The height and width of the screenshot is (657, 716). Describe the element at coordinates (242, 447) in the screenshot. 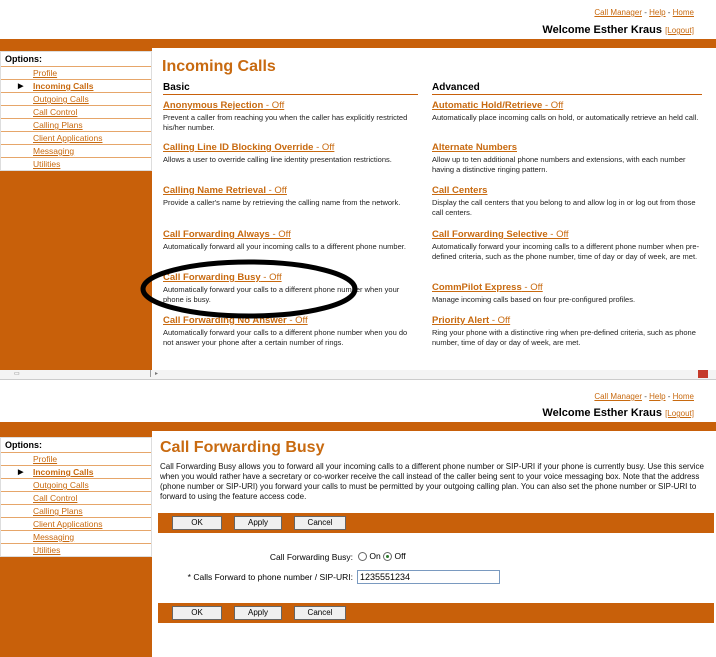

I see `page-title: Call Forwarding Busy` at that location.